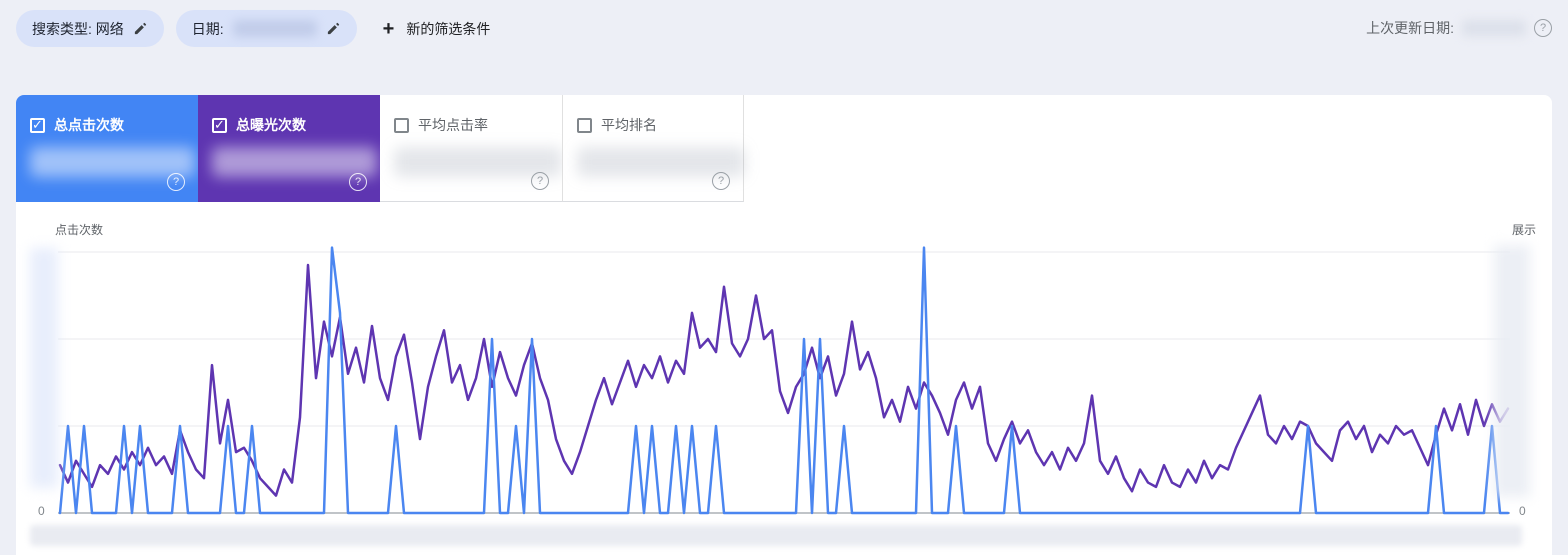 The image size is (1568, 555). I want to click on filter-bar: 搜索类型: 网络 日期: + 新的筛选条件, so click(253, 28).